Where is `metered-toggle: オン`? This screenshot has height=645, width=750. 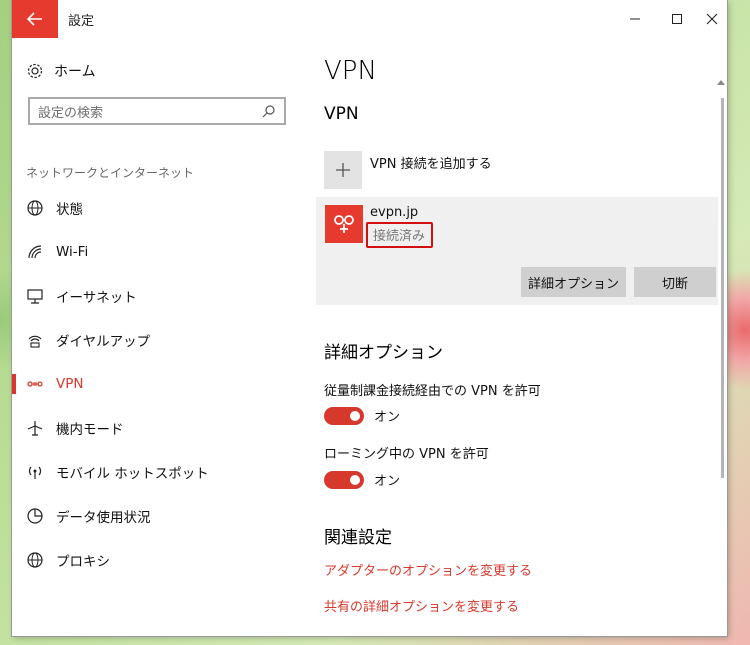 metered-toggle: オン is located at coordinates (362, 415).